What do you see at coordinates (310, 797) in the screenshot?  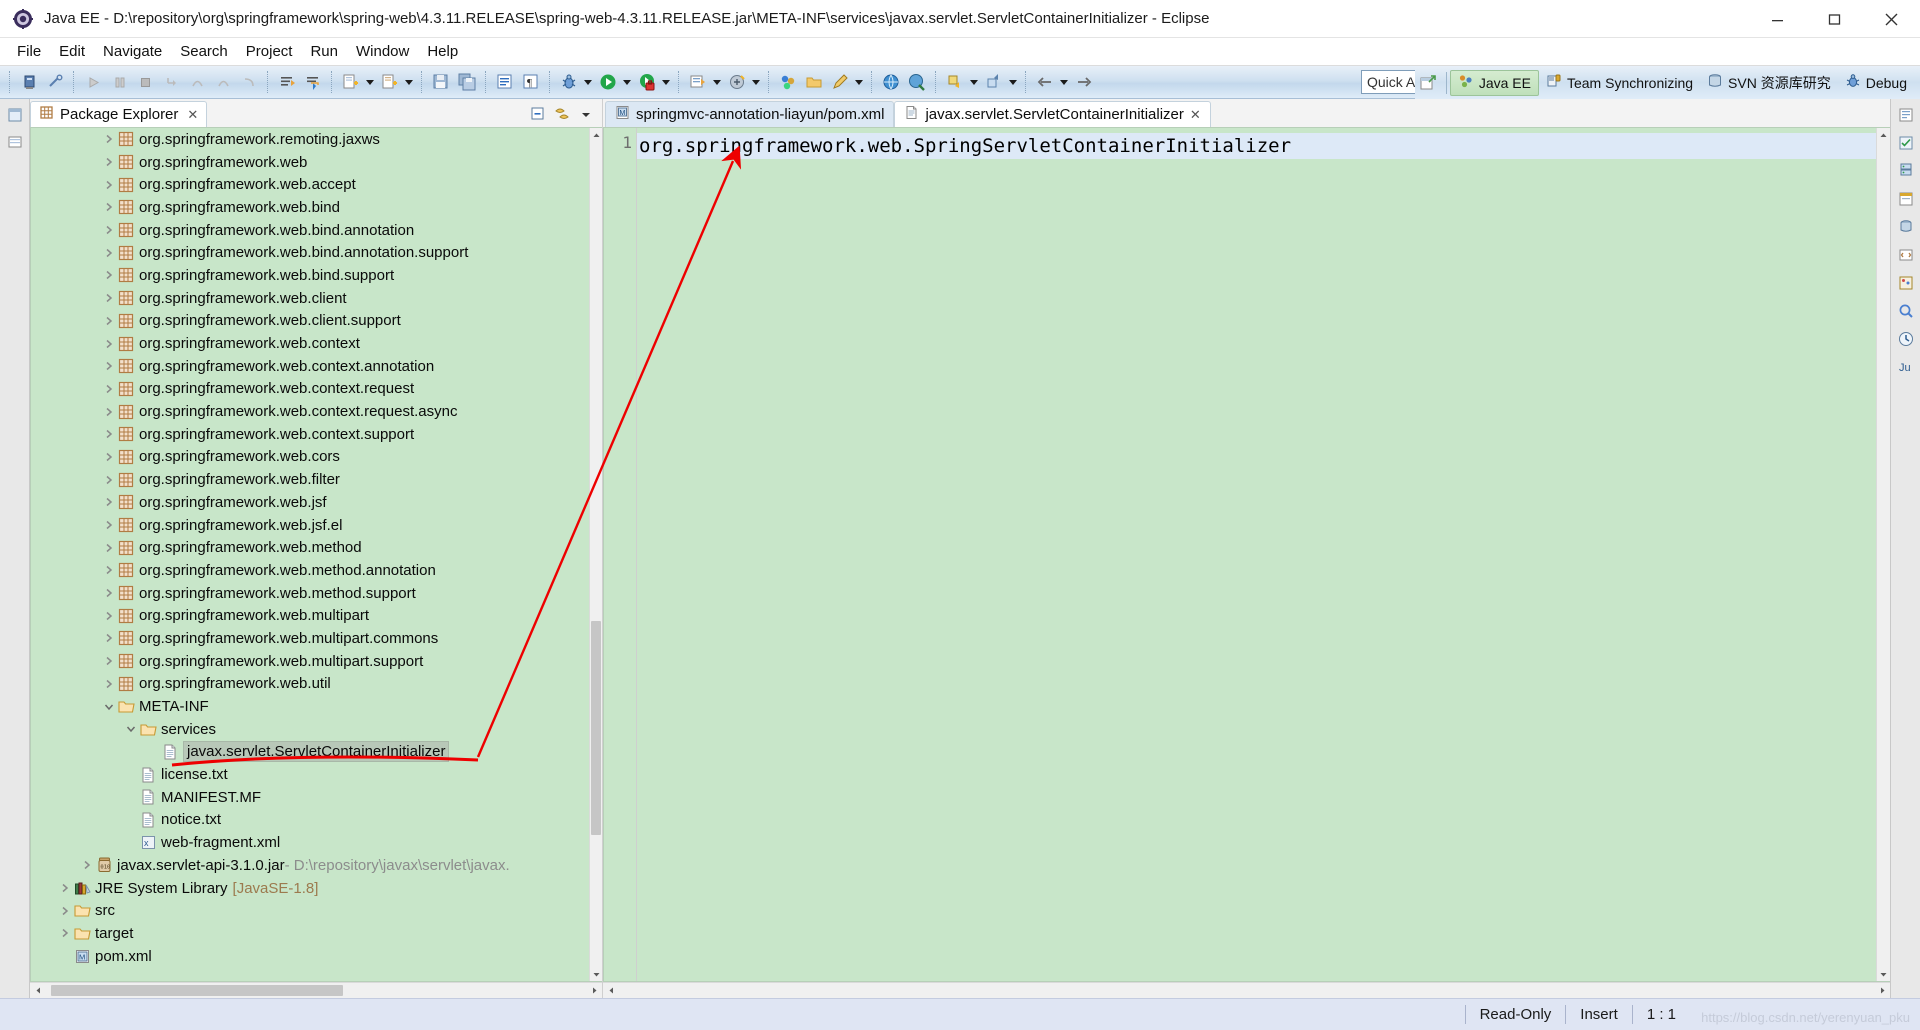 I see `tree-item: MANIFEST.MF` at bounding box center [310, 797].